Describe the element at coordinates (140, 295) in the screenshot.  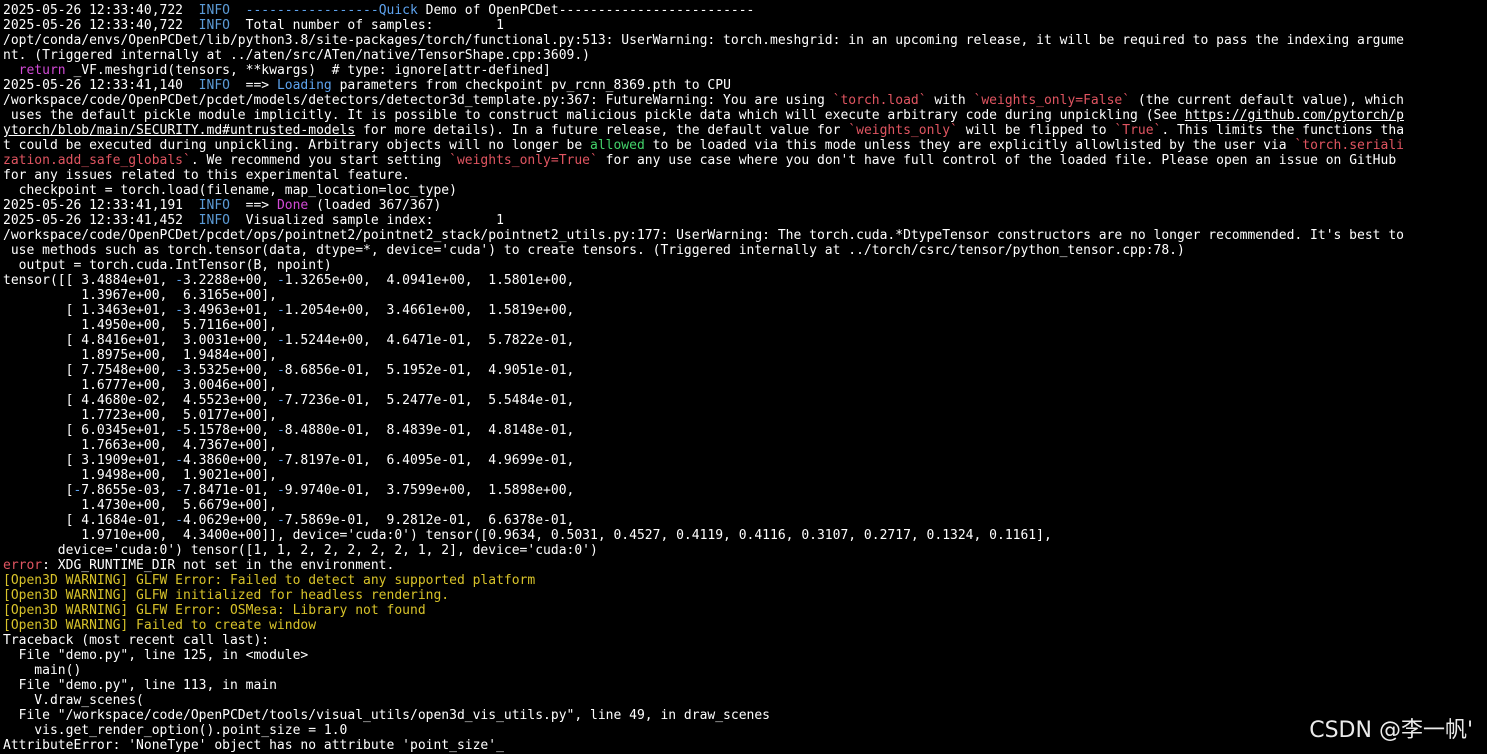
I see `terminal-text-segment: 1.3967e+00, 6.3165e+00],` at that location.